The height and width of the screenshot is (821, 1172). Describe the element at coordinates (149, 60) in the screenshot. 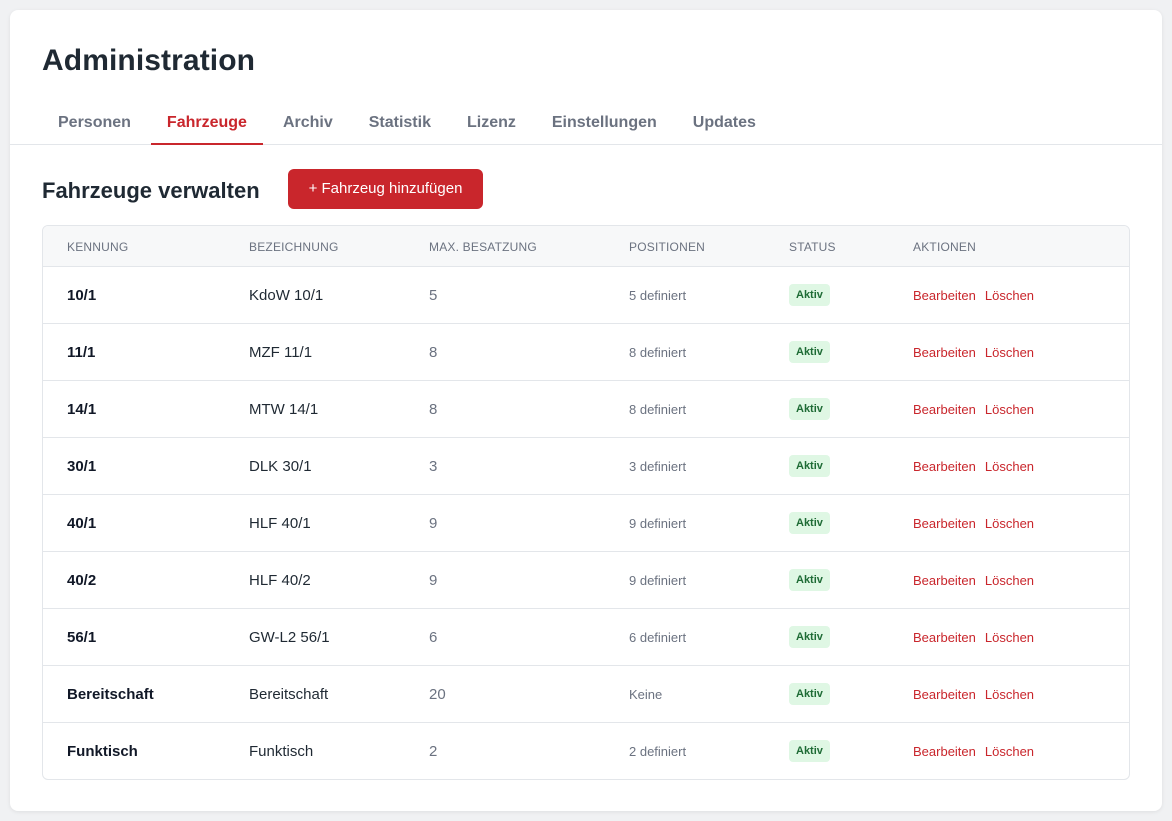

I see `page-title: Administration` at that location.